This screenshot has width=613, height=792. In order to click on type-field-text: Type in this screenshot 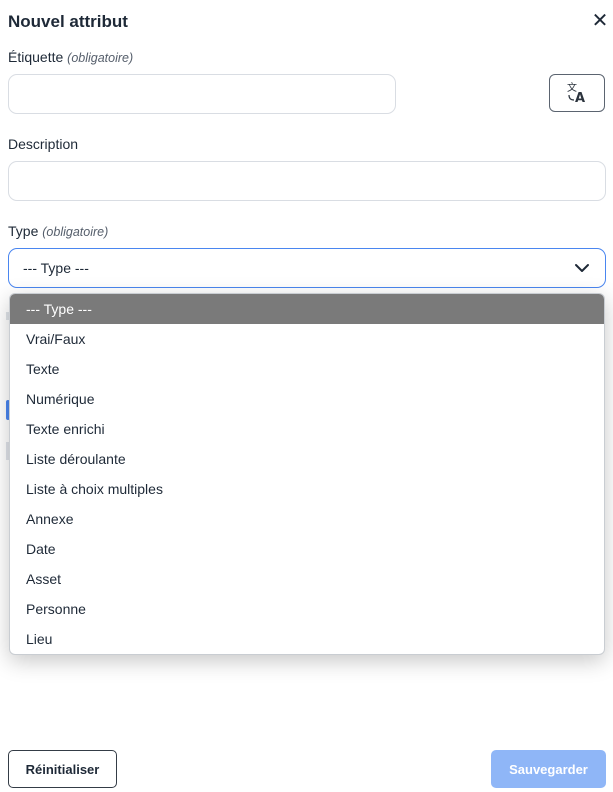, I will do `click(23, 231)`.